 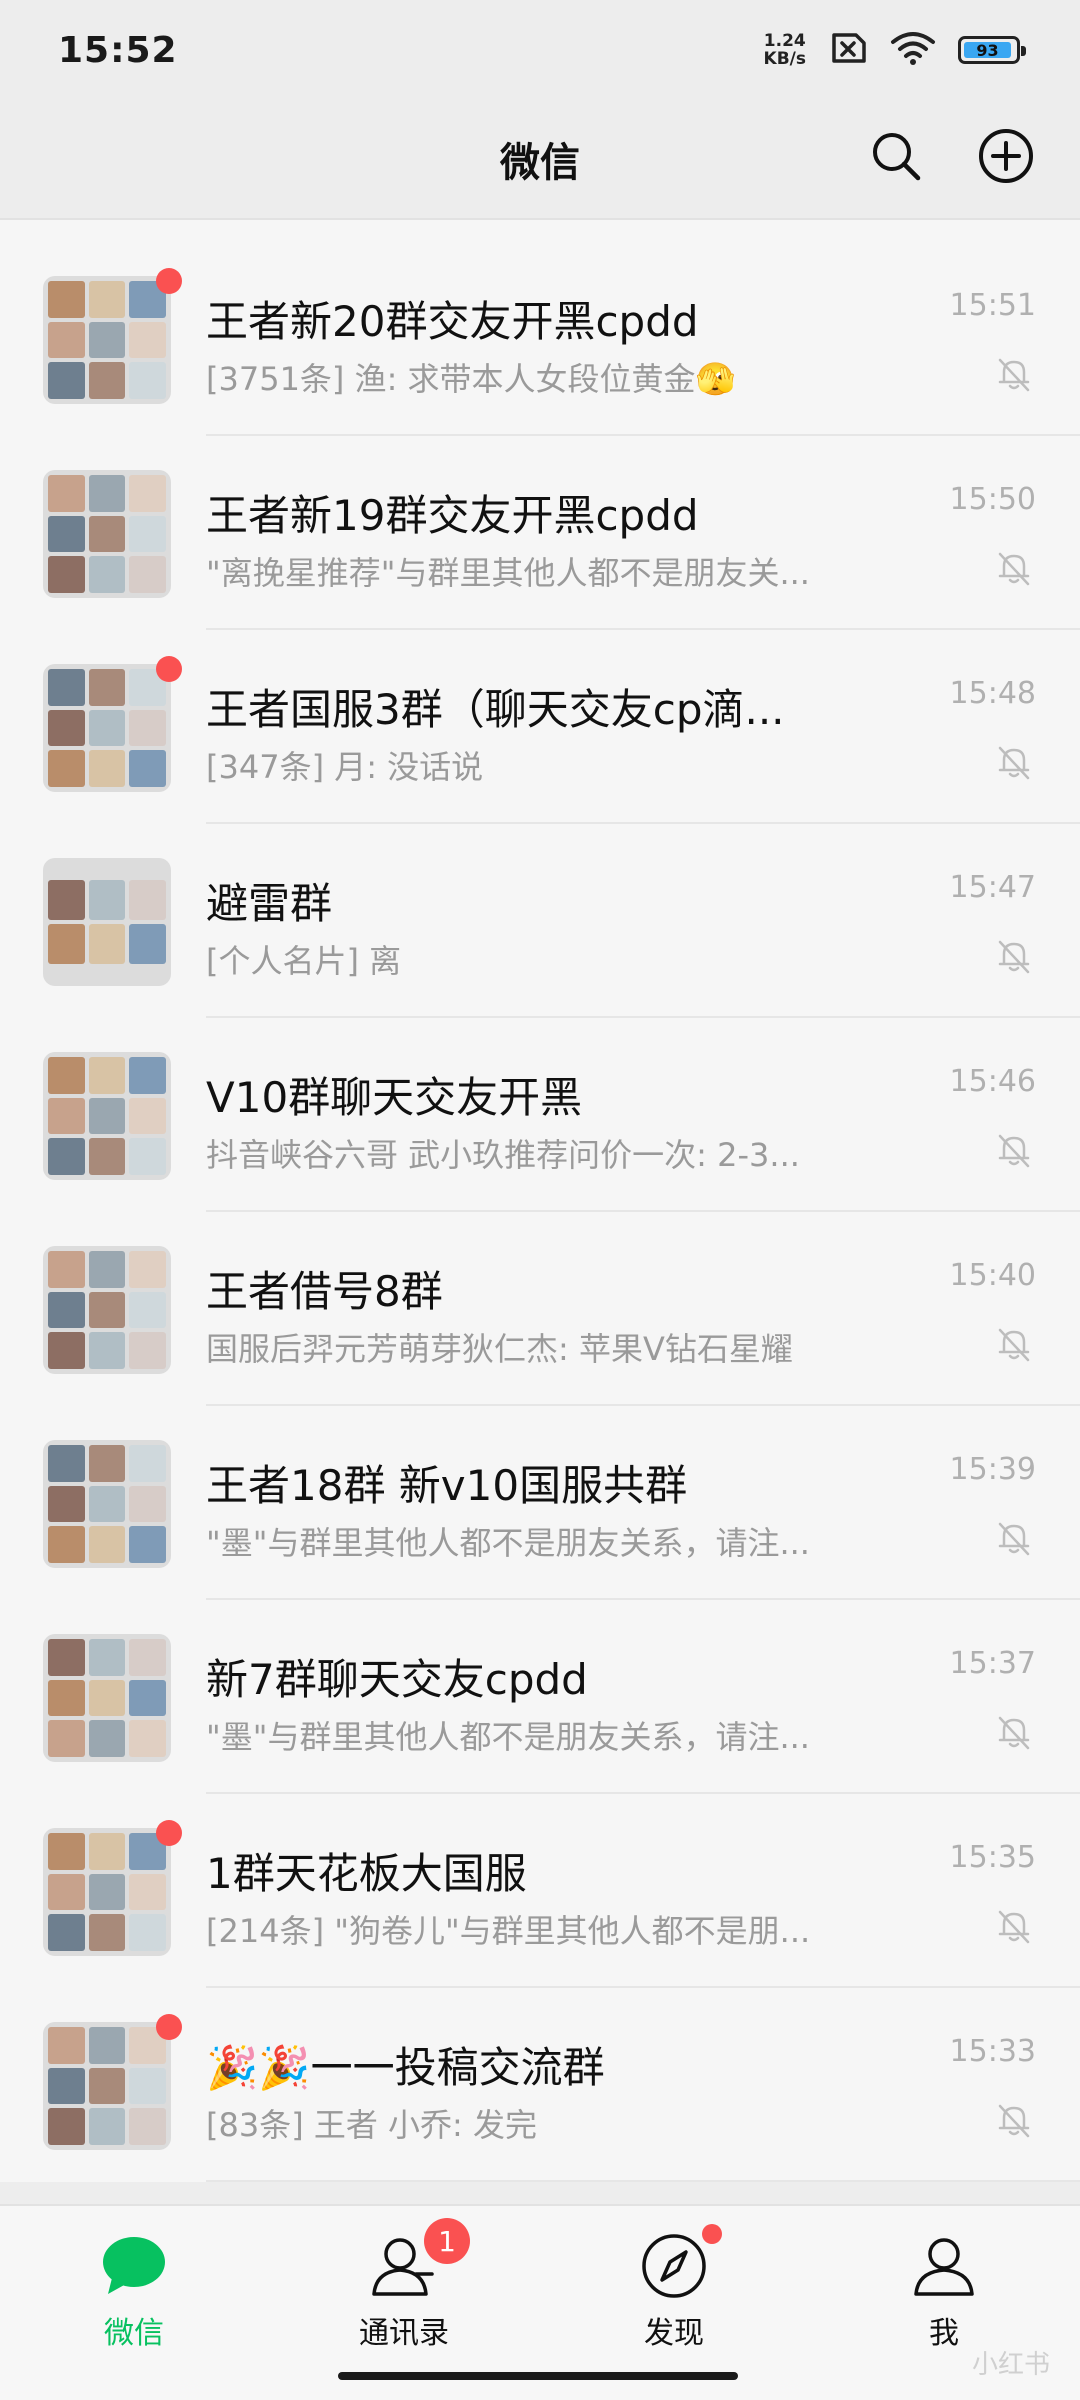 I want to click on chat-row: 1群天花板大国服 [214条] "狗卷儿"与群里其他人都不是朋... 15:35, so click(x=540, y=1891).